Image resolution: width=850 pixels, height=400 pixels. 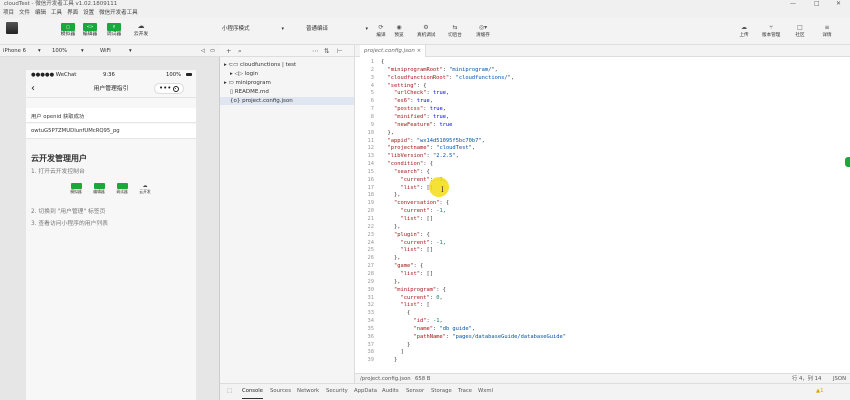 What do you see at coordinates (88, 13) in the screenshot?
I see `menu-settings: 设置` at bounding box center [88, 13].